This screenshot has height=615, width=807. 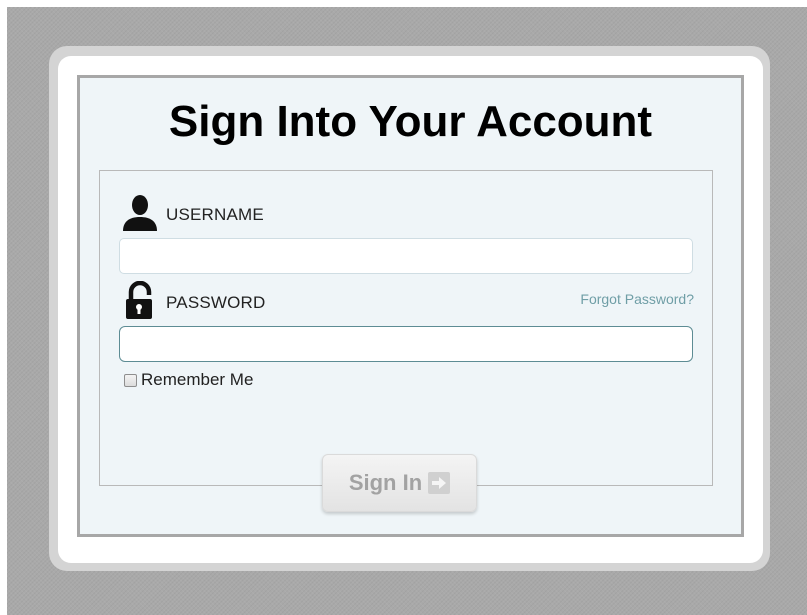 I want to click on arrow-right-icon, so click(x=439, y=483).